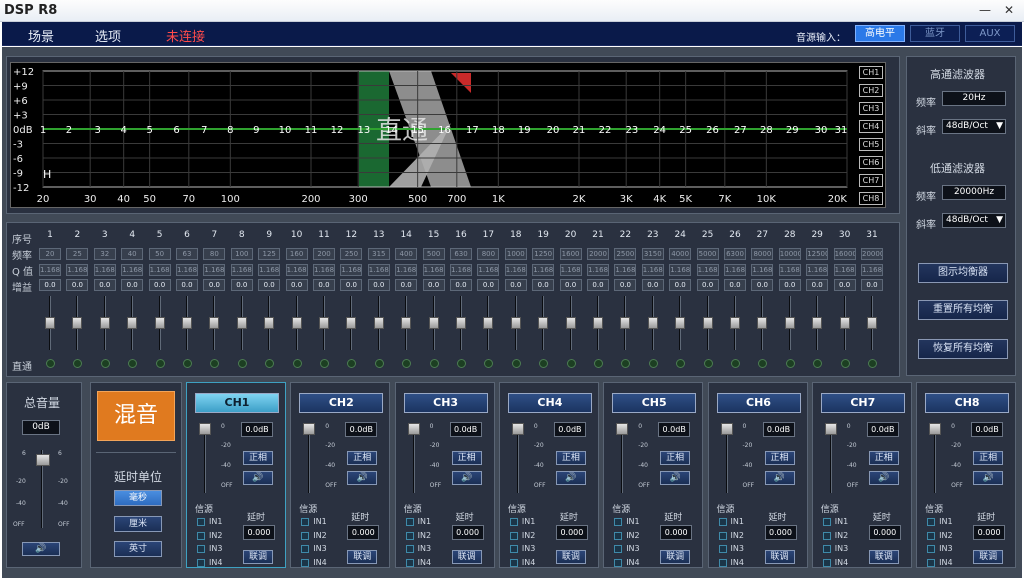 This screenshot has width=1024, height=578. Describe the element at coordinates (862, 403) in the screenshot. I see `channel-select-button: CH7` at that location.